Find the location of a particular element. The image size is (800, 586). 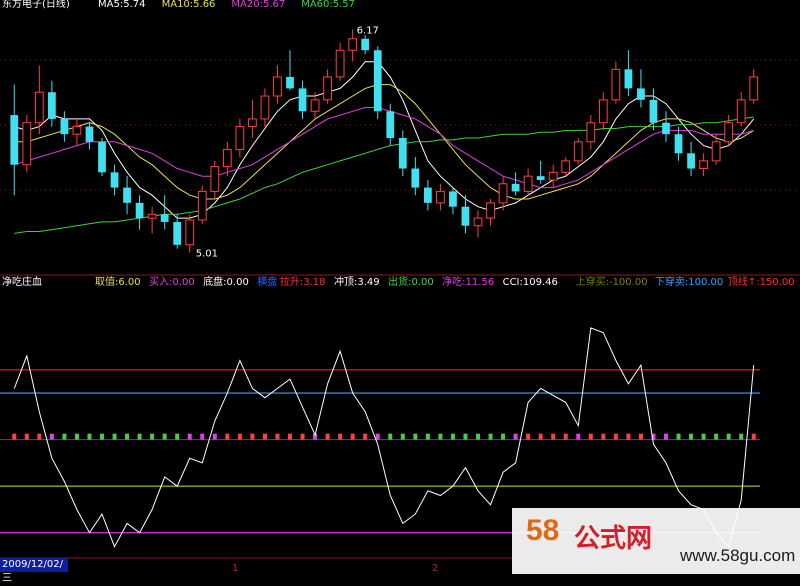

watermark: 58 公式网 www.58gu.com is located at coordinates (656, 541).